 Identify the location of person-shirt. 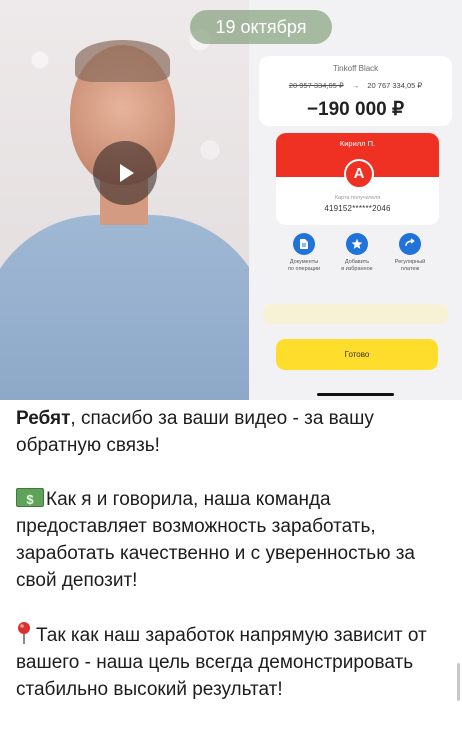
(124, 307).